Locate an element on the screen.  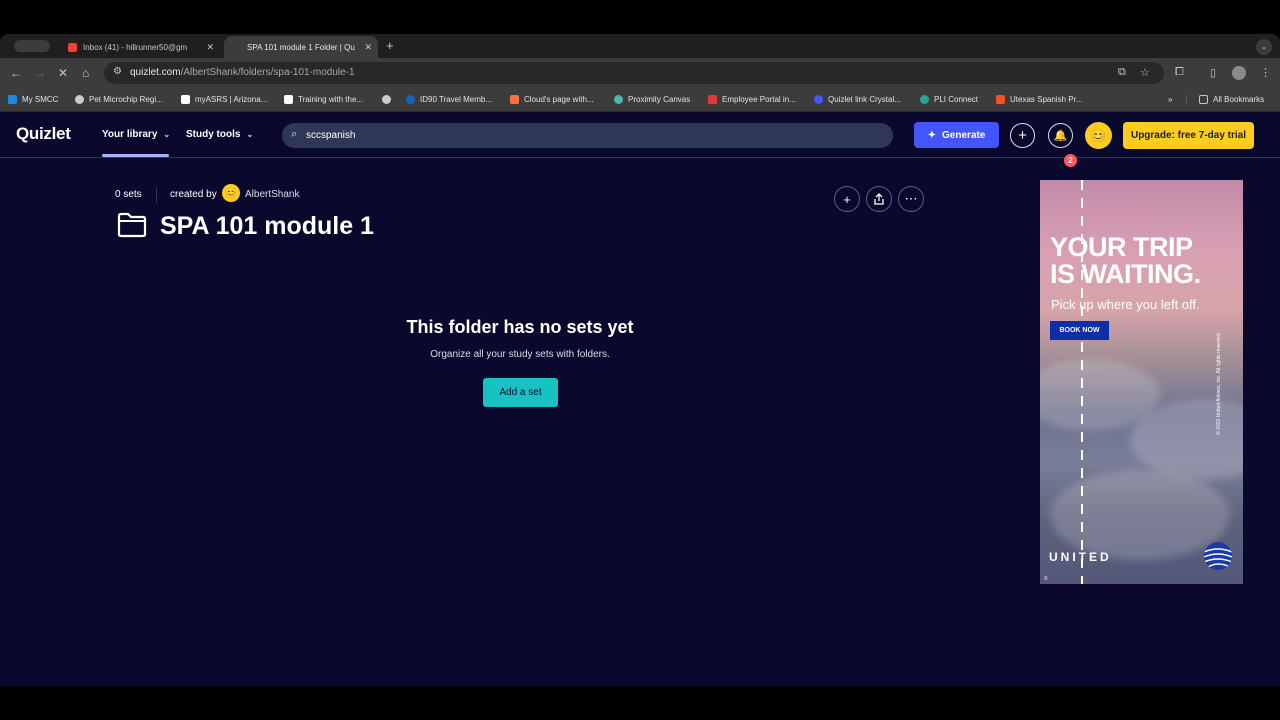
more-options-button: ⋯ is located at coordinates (911, 199).